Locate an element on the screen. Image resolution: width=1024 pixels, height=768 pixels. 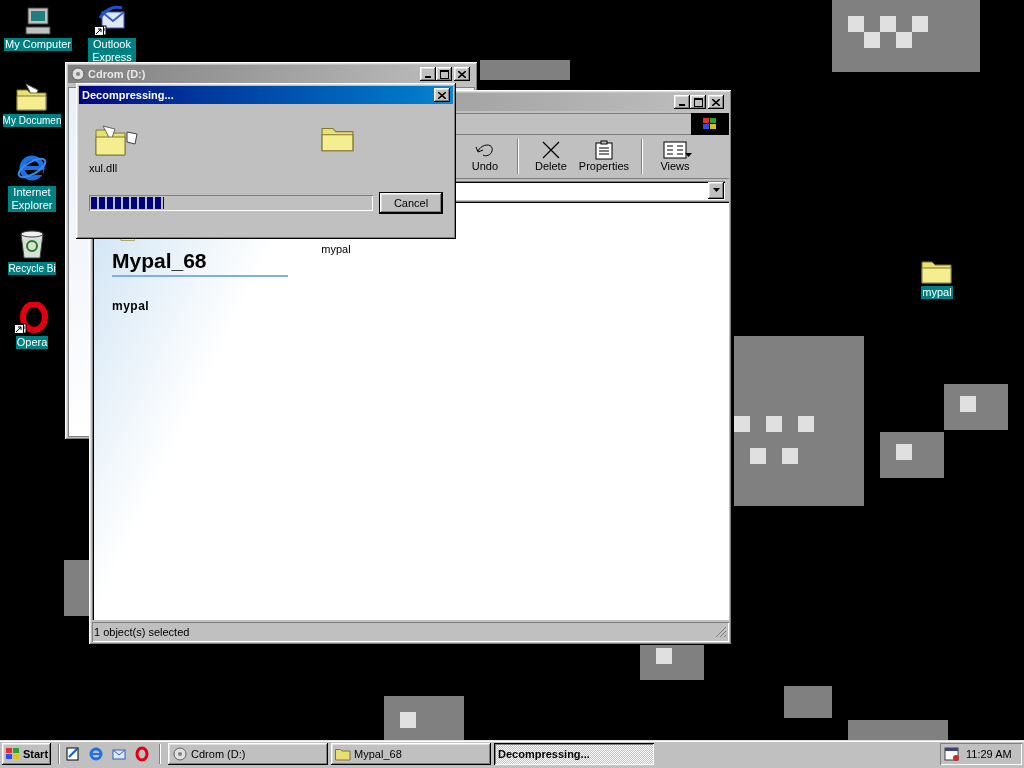
start-button: Start is located at coordinates (27, 754).